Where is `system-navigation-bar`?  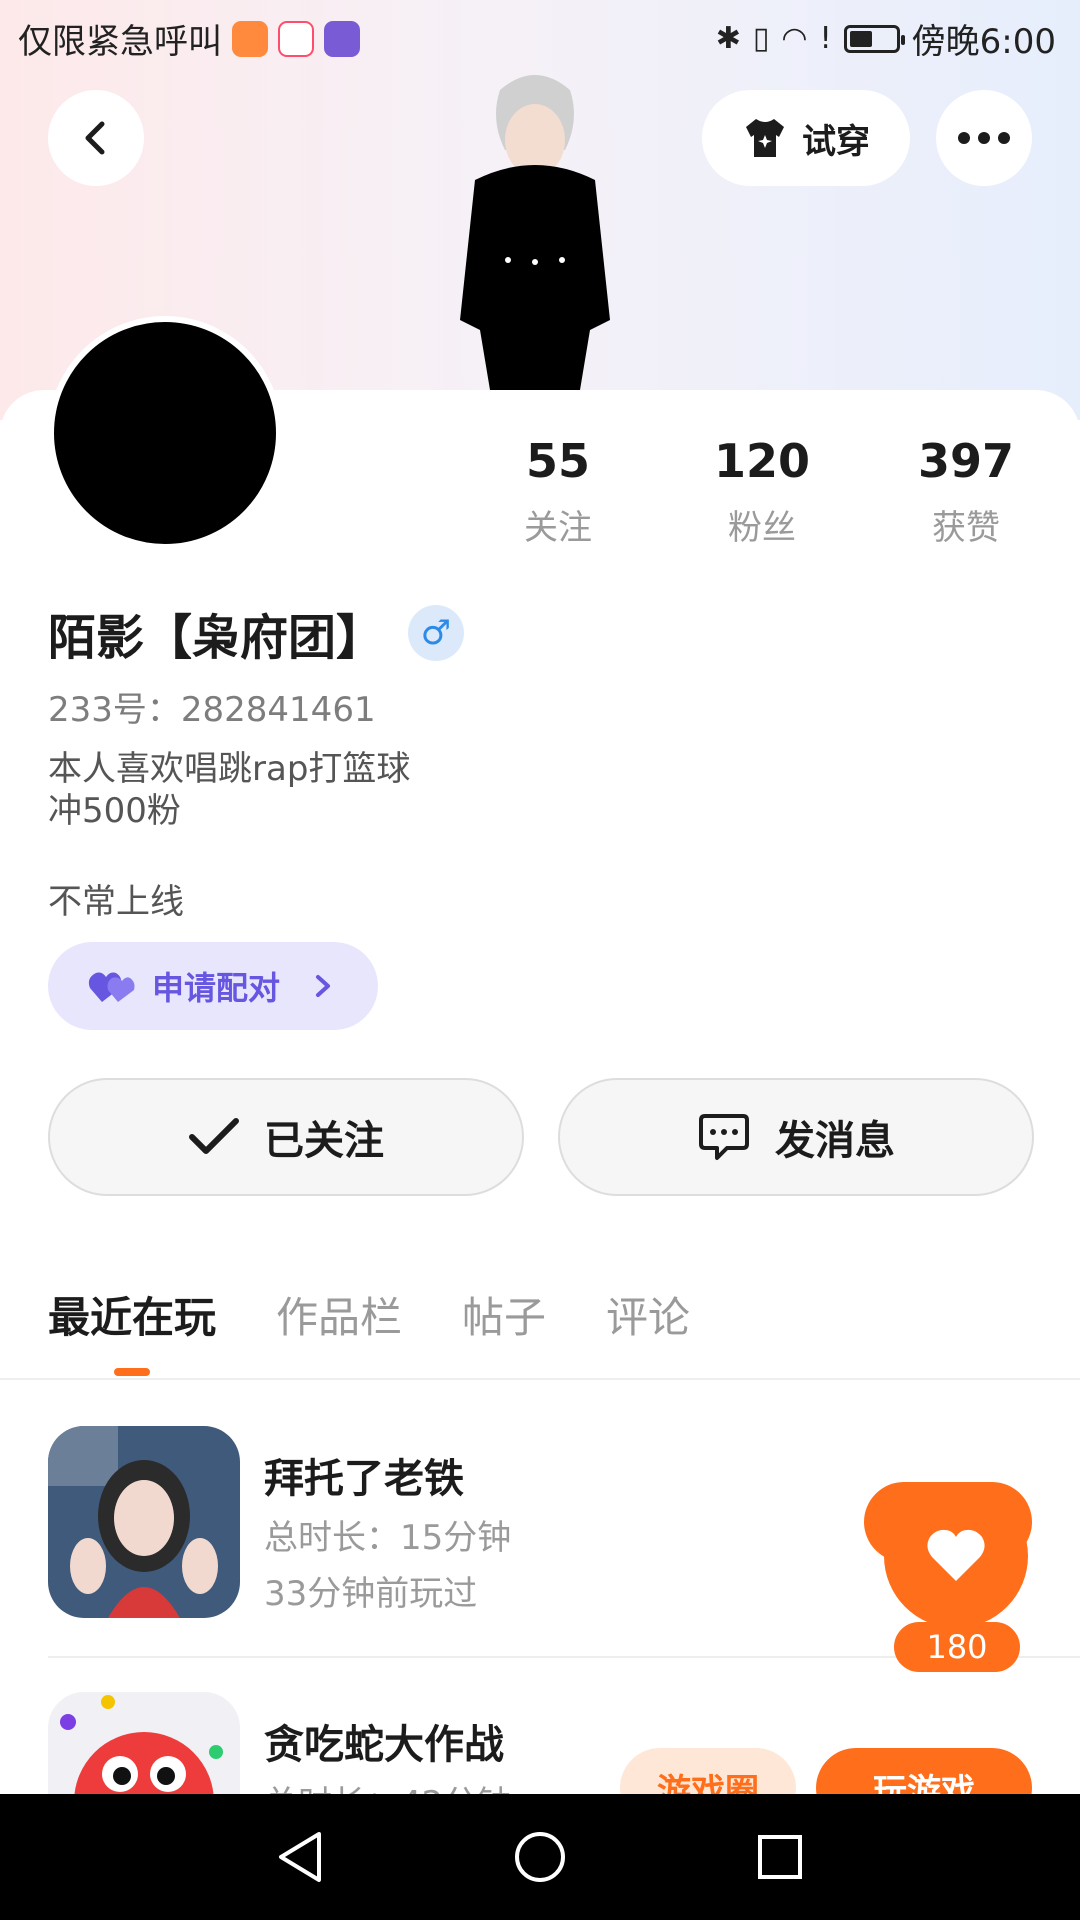 system-navigation-bar is located at coordinates (540, 1857).